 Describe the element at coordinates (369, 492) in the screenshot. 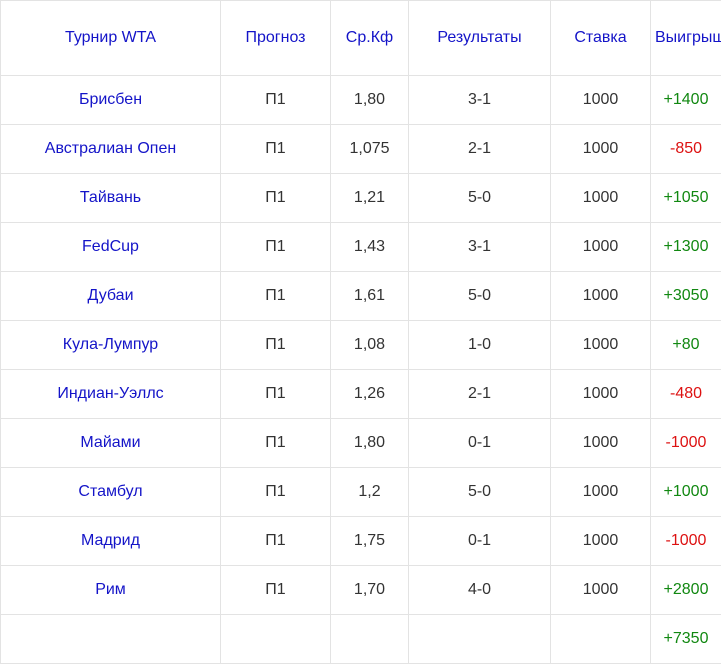

I see `cell-odds: 1,2` at that location.